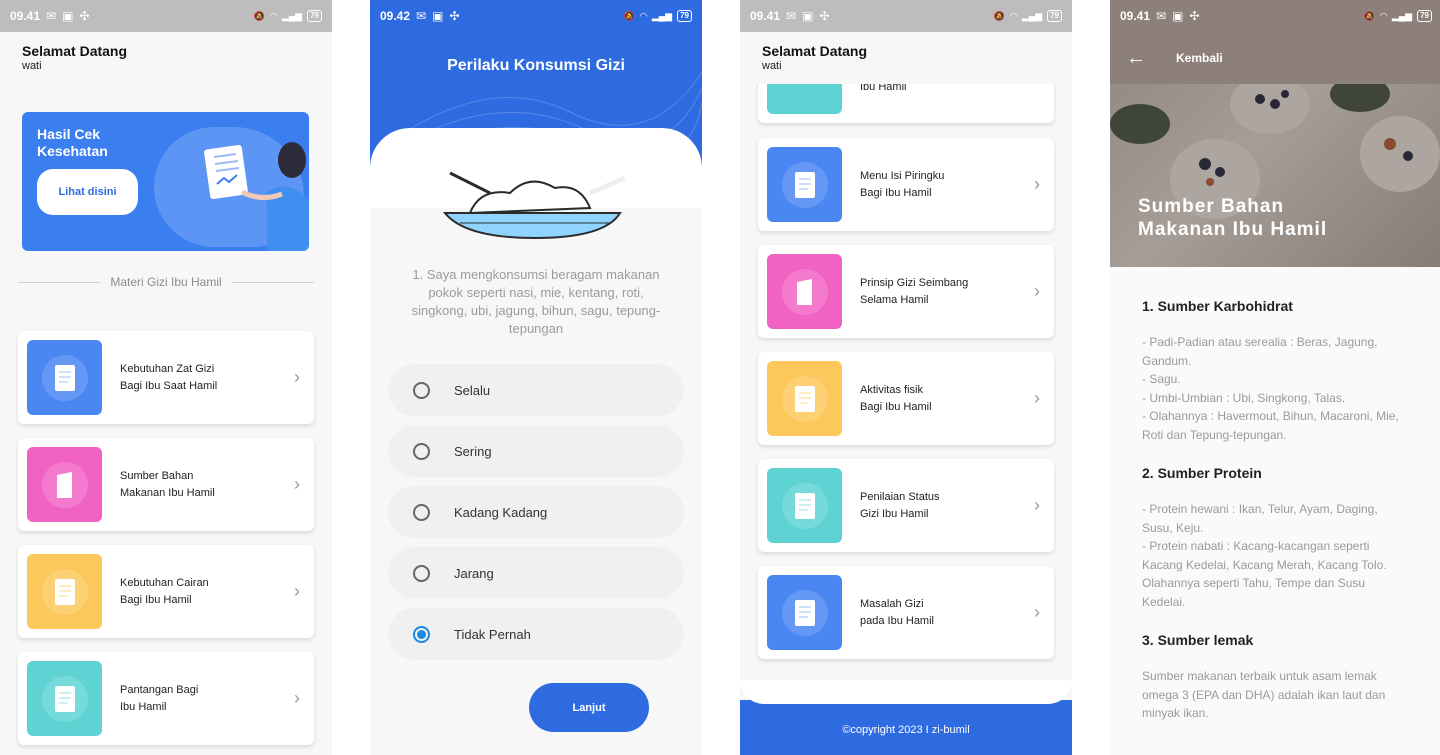  I want to click on material-card-my-plate: Menu Isi Piringku Bagi Ibu Hamil ›, so click(906, 184).